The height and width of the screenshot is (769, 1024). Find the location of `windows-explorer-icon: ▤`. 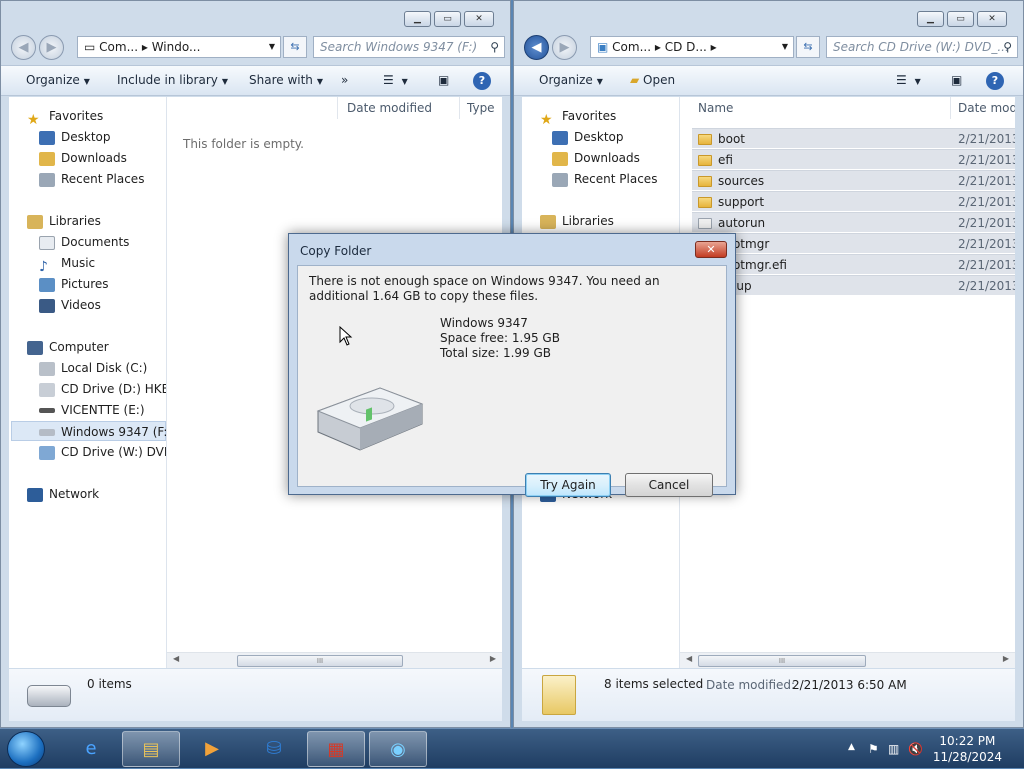

windows-explorer-icon: ▤ is located at coordinates (151, 749).